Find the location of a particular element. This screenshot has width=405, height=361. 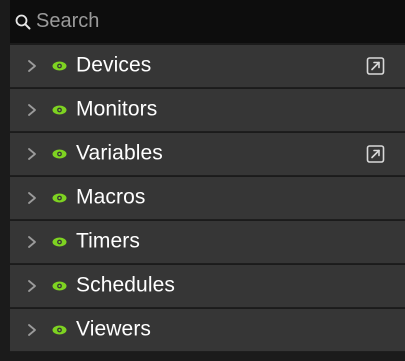

tree-item-label: Devices is located at coordinates (114, 65).